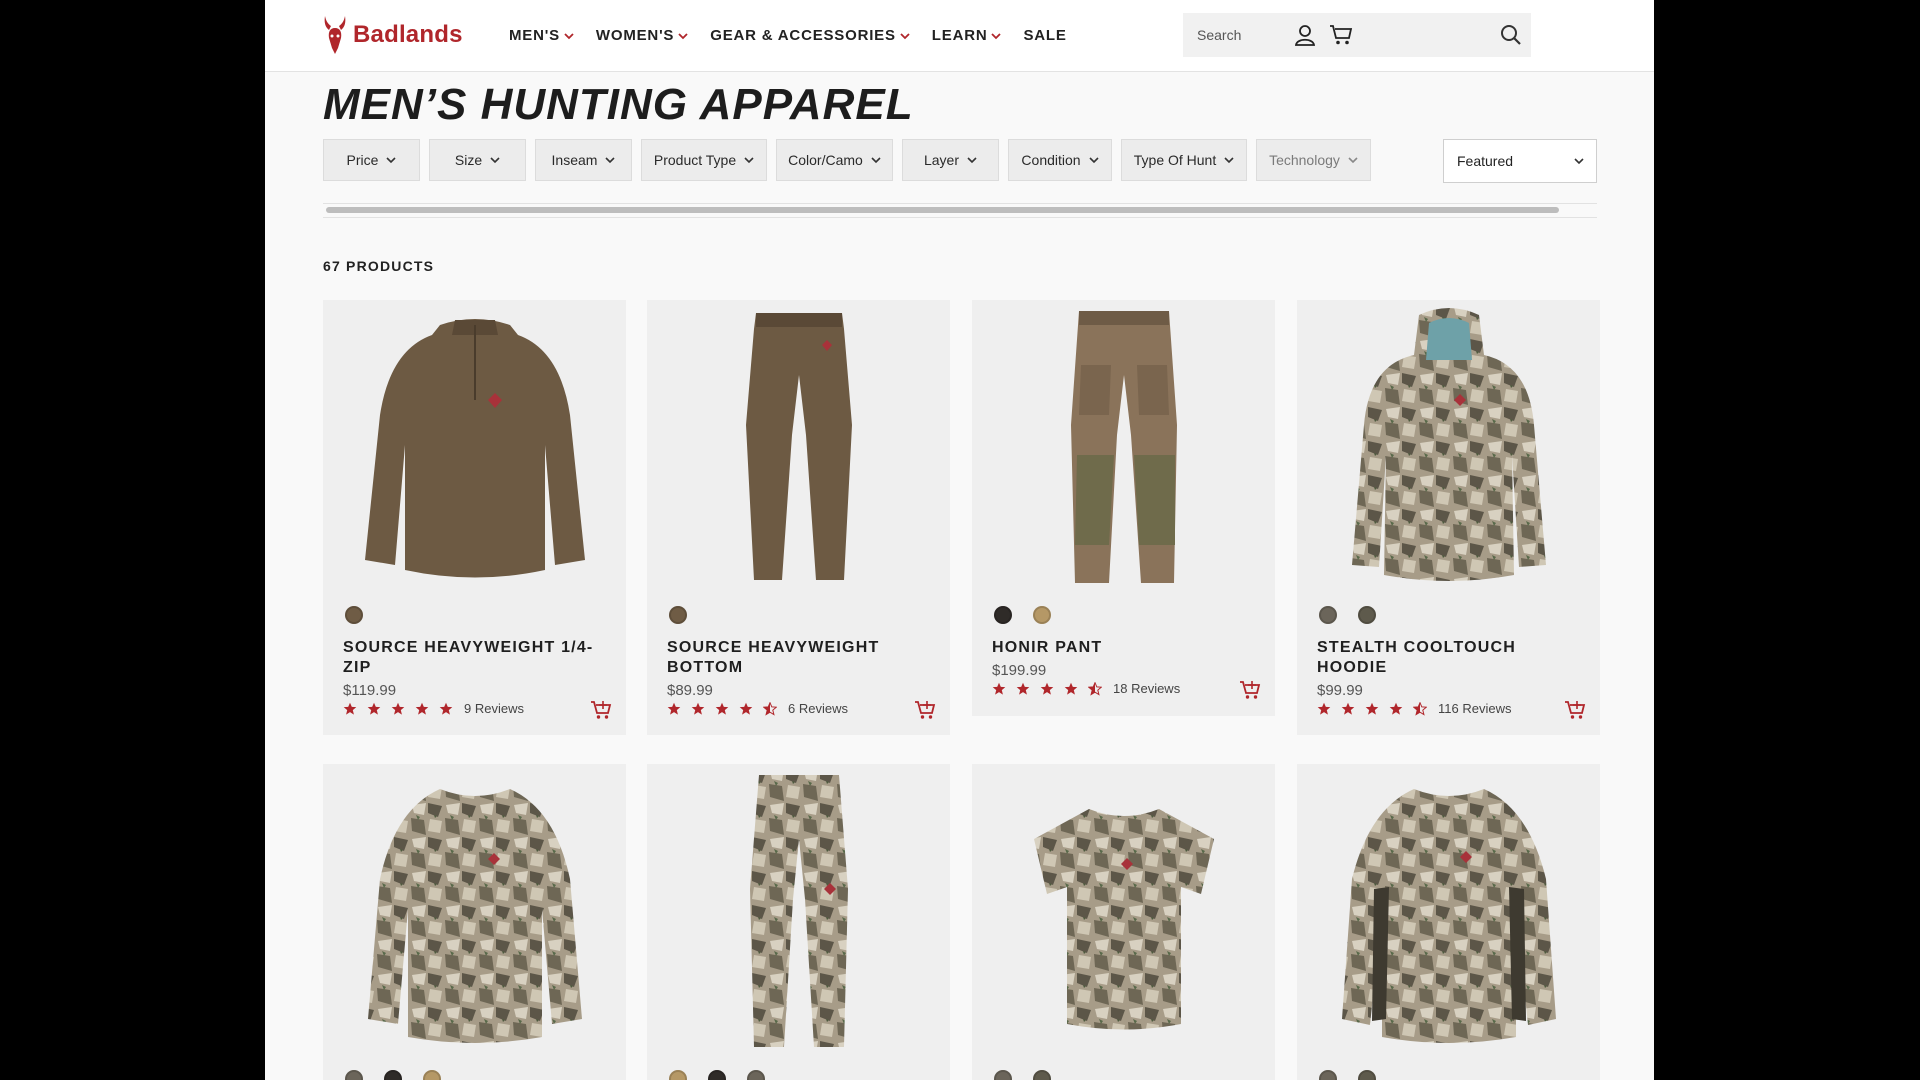  What do you see at coordinates (942, 210) in the screenshot?
I see `filter-scrollbar-thumb` at bounding box center [942, 210].